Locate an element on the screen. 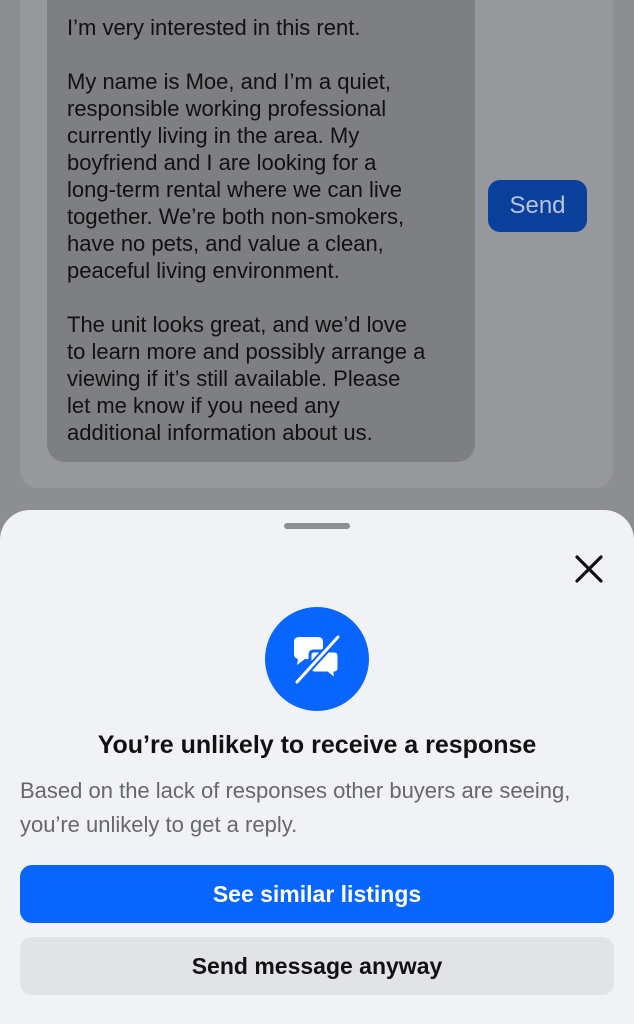 The height and width of the screenshot is (1024, 634). close-button is located at coordinates (589, 569).